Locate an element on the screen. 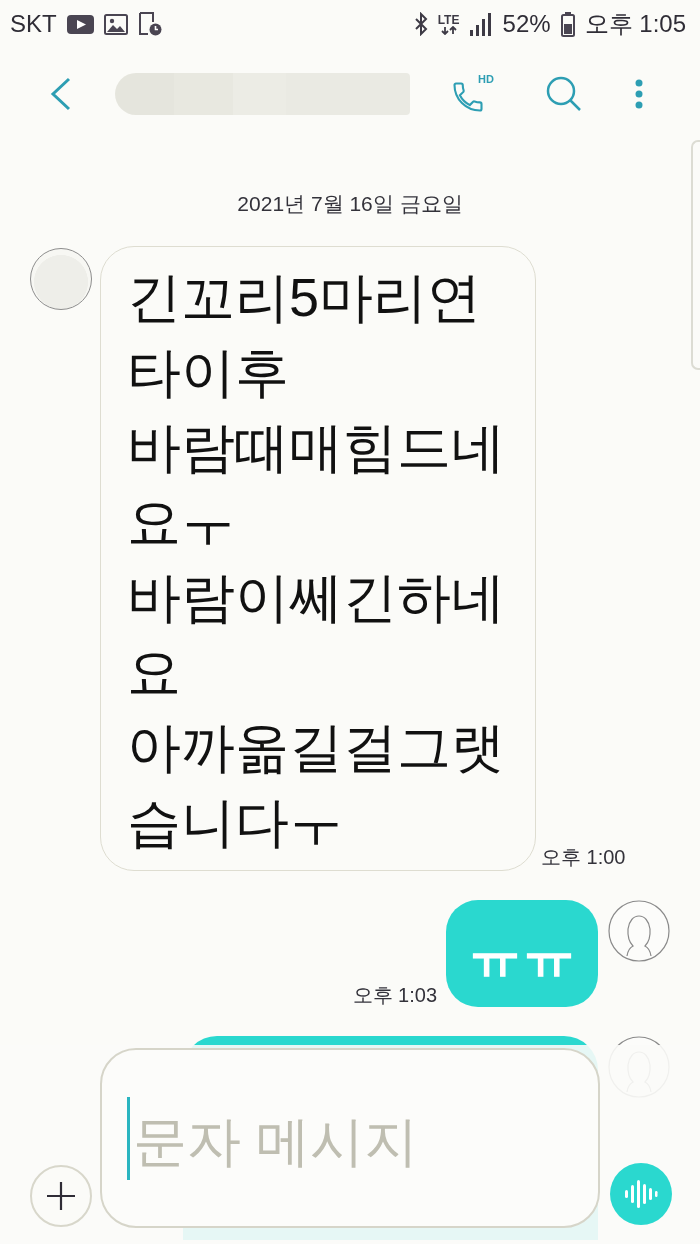 The height and width of the screenshot is (1244, 700). message-text: 긴꼬리5마리연타이후 is located at coordinates (305, 335).